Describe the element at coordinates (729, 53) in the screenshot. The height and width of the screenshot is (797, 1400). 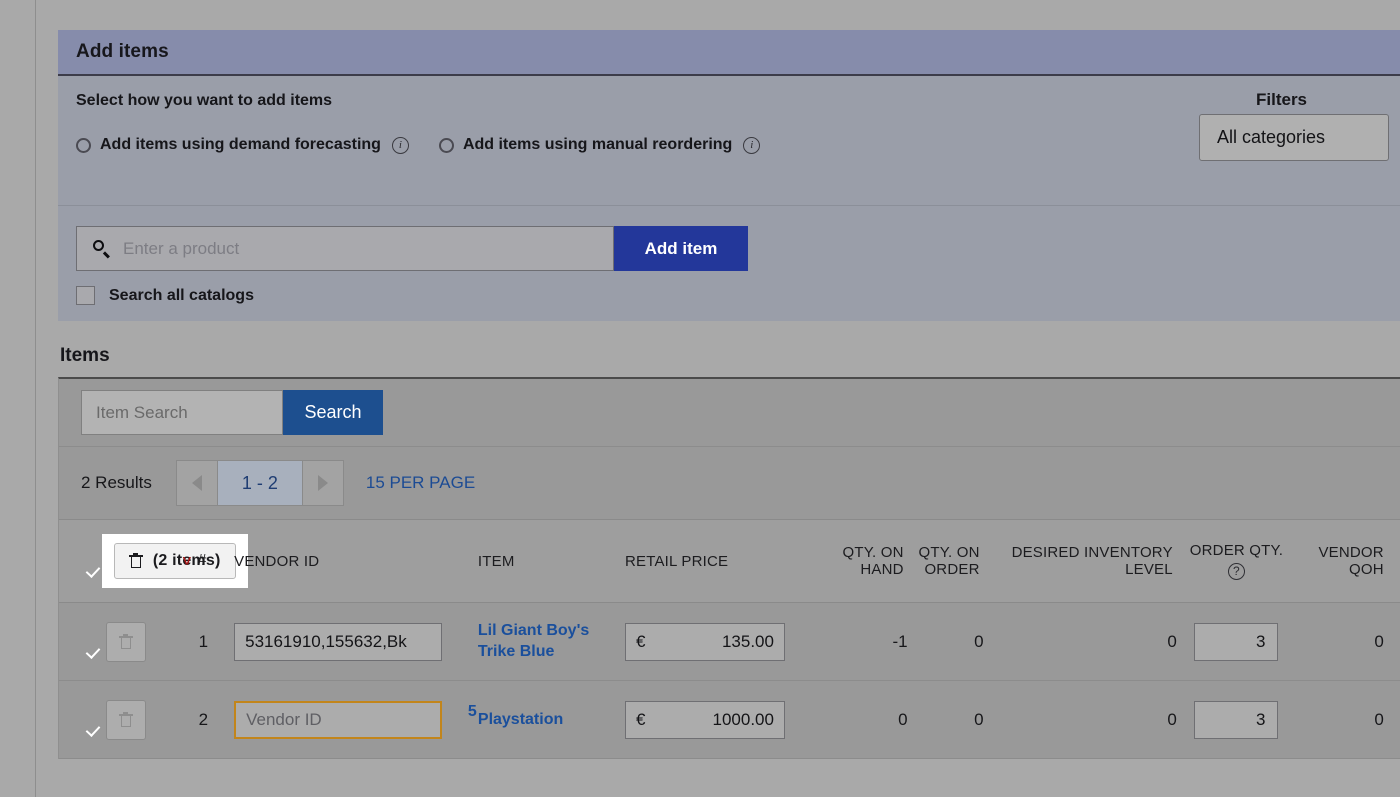
I see `add-items-panel-header: Add items` at that location.